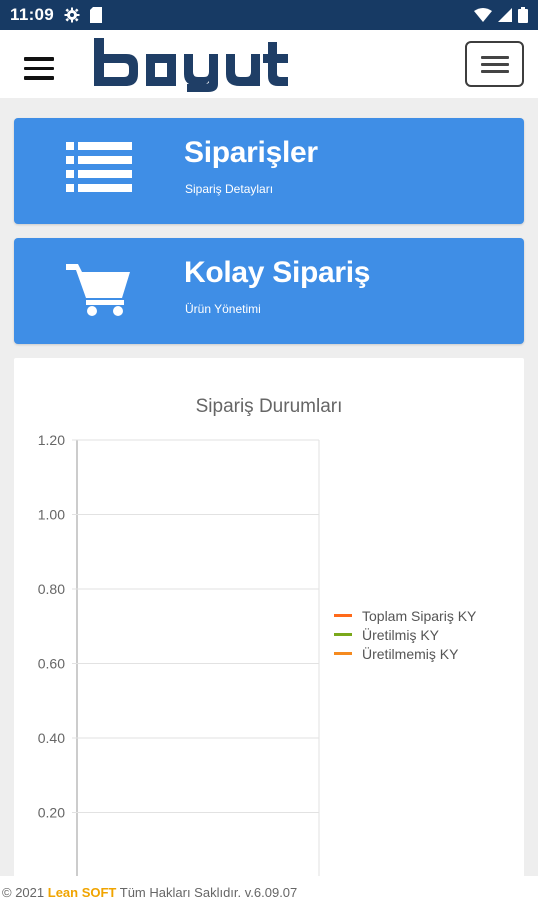 The image size is (538, 900). What do you see at coordinates (72, 15) in the screenshot?
I see `settings-icon` at bounding box center [72, 15].